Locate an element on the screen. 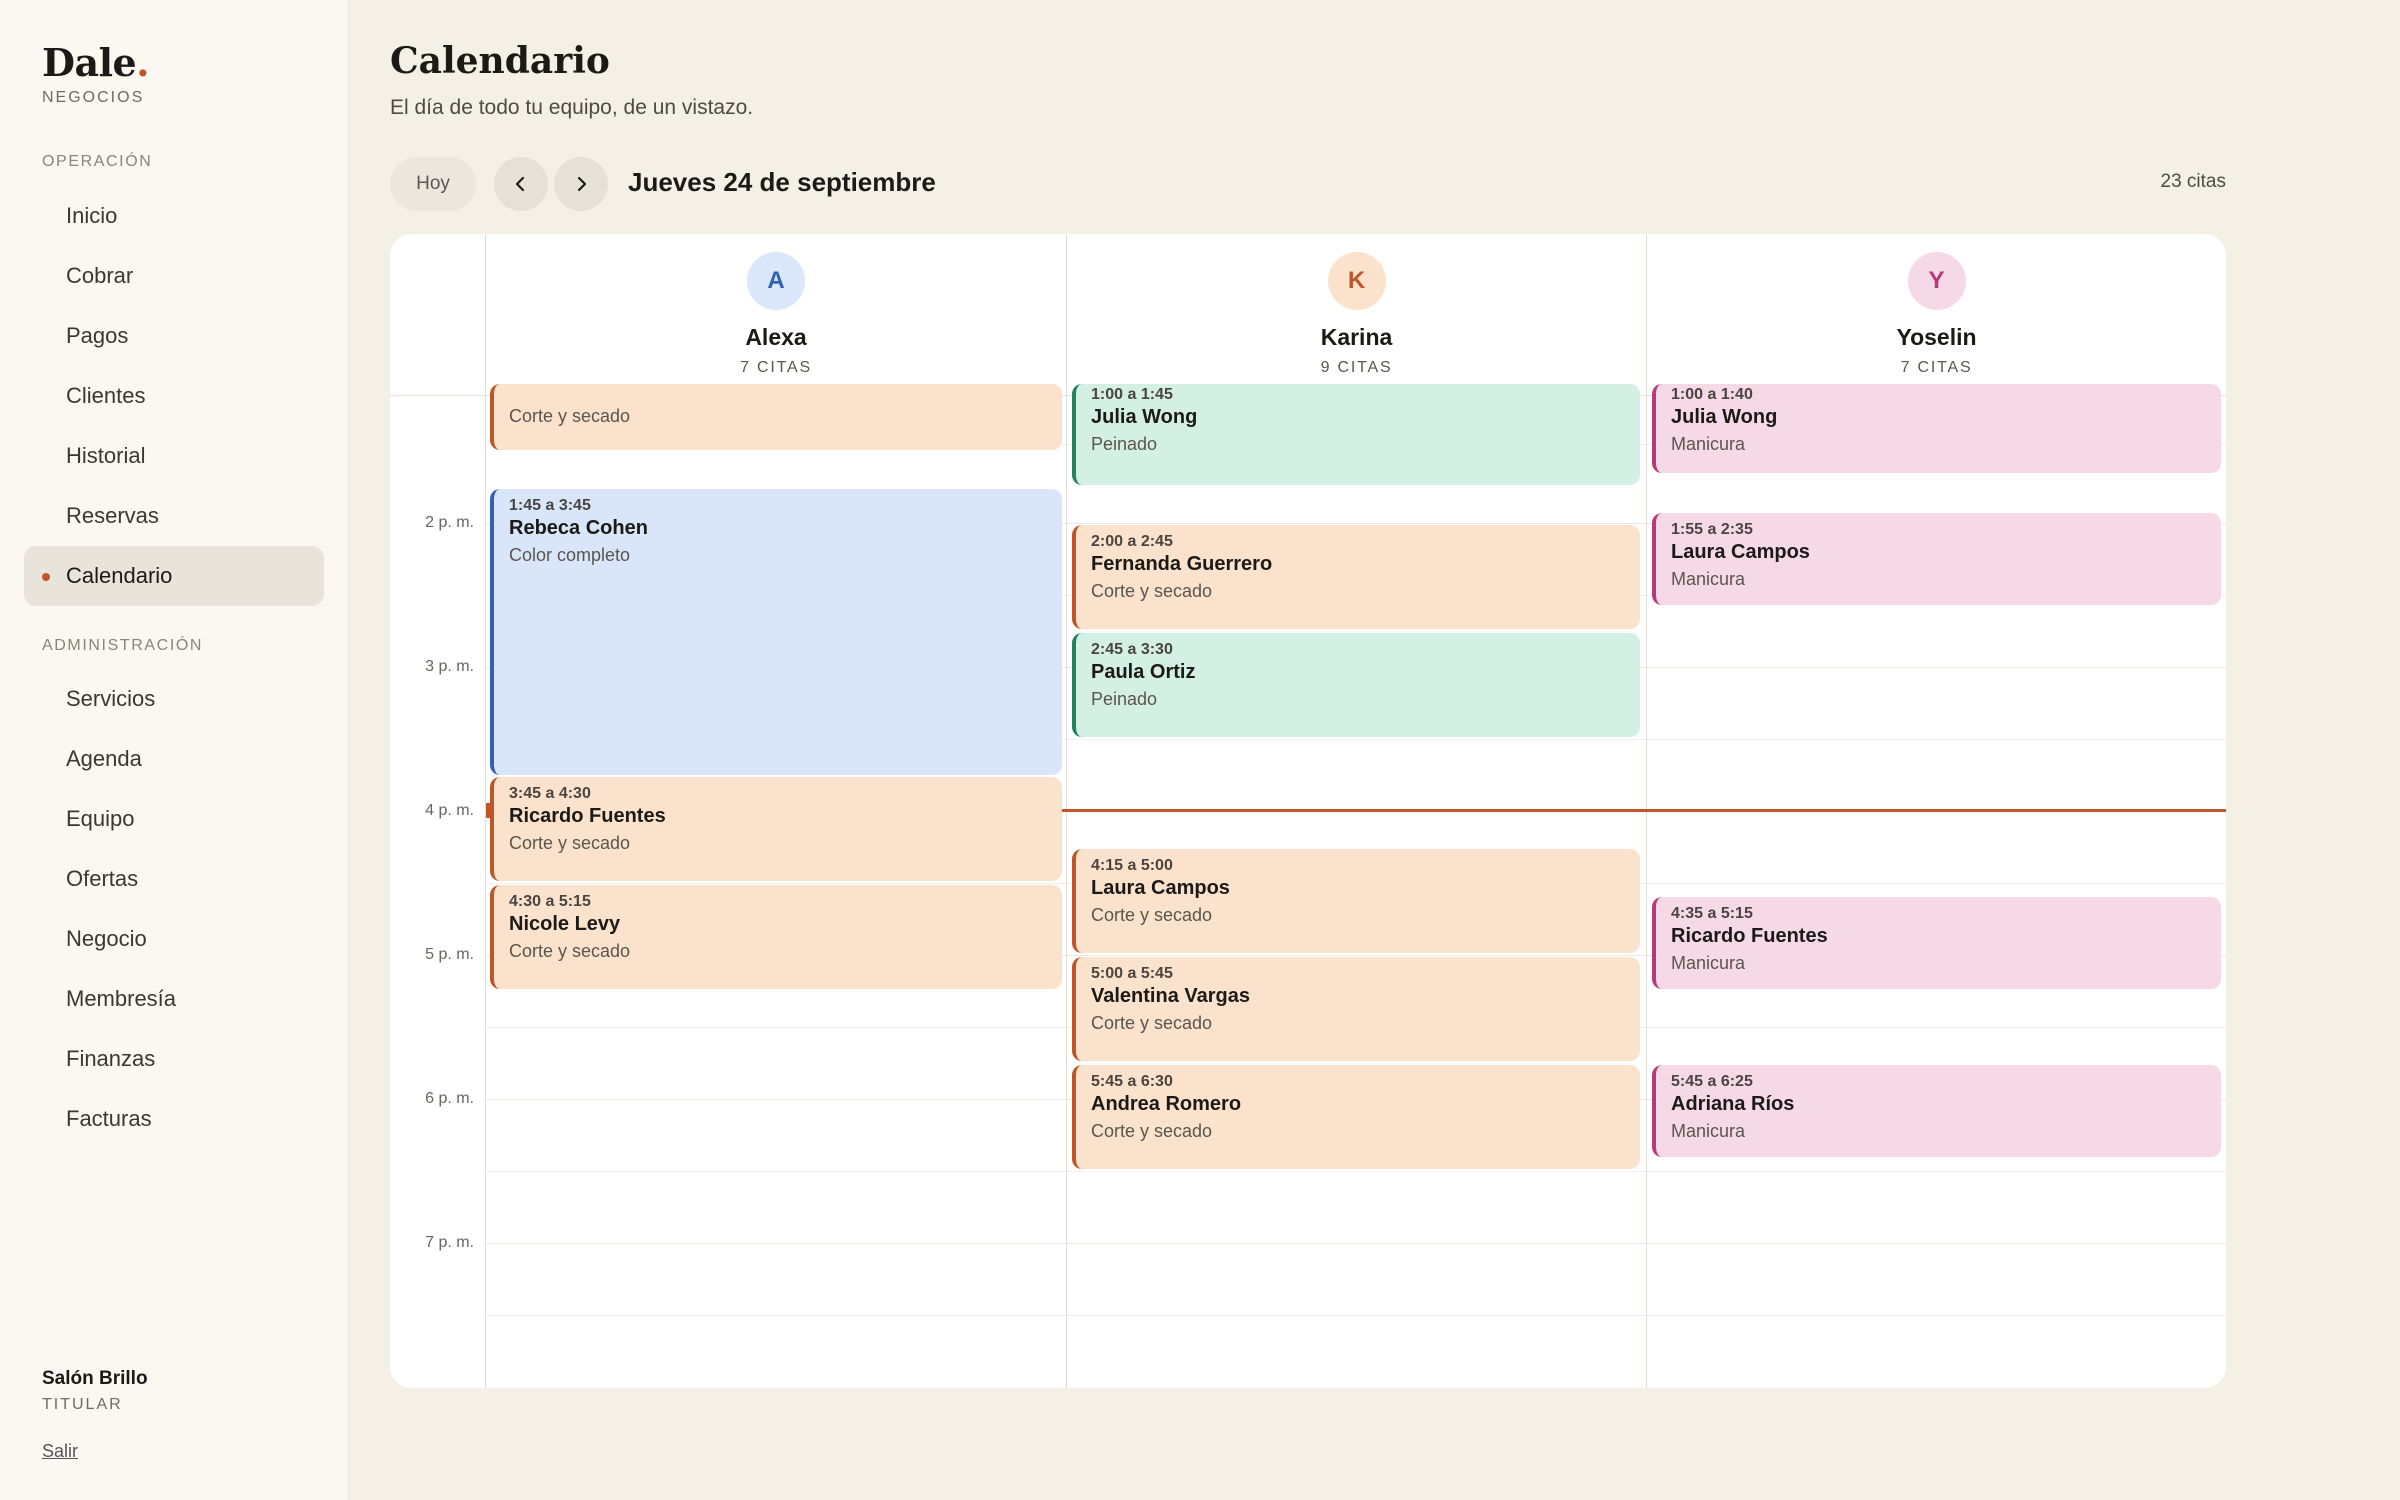 The height and width of the screenshot is (1500, 2400). sidebar-item-agenda: Agenda is located at coordinates (174, 759).